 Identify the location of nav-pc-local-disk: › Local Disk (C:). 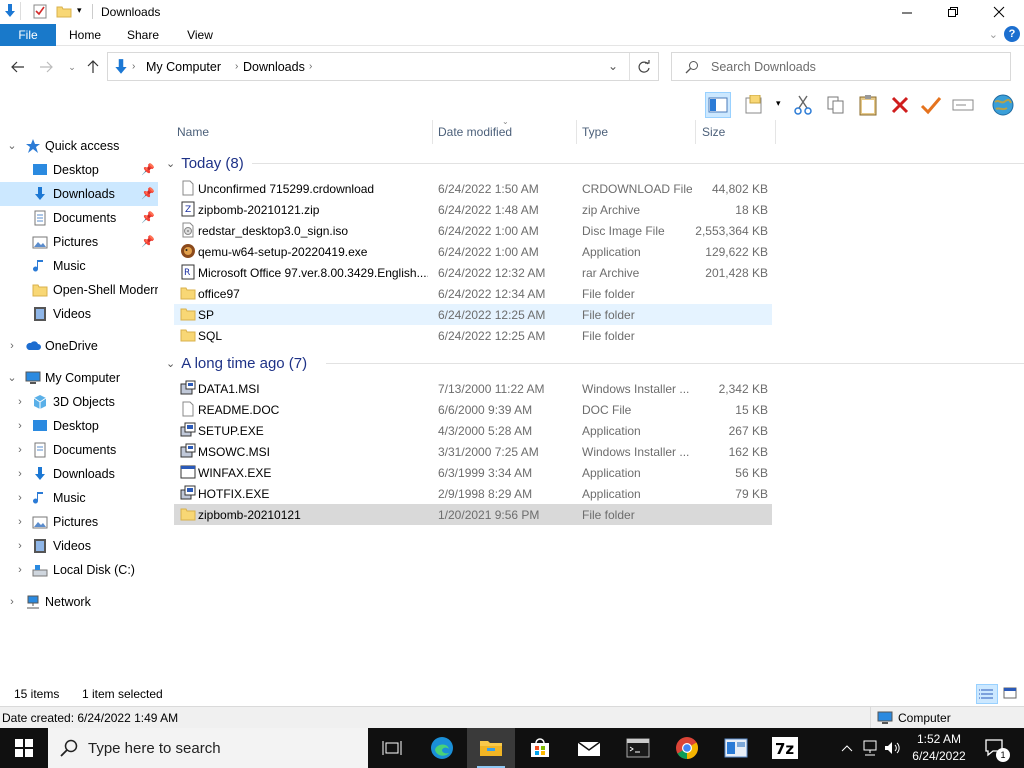
(79, 570).